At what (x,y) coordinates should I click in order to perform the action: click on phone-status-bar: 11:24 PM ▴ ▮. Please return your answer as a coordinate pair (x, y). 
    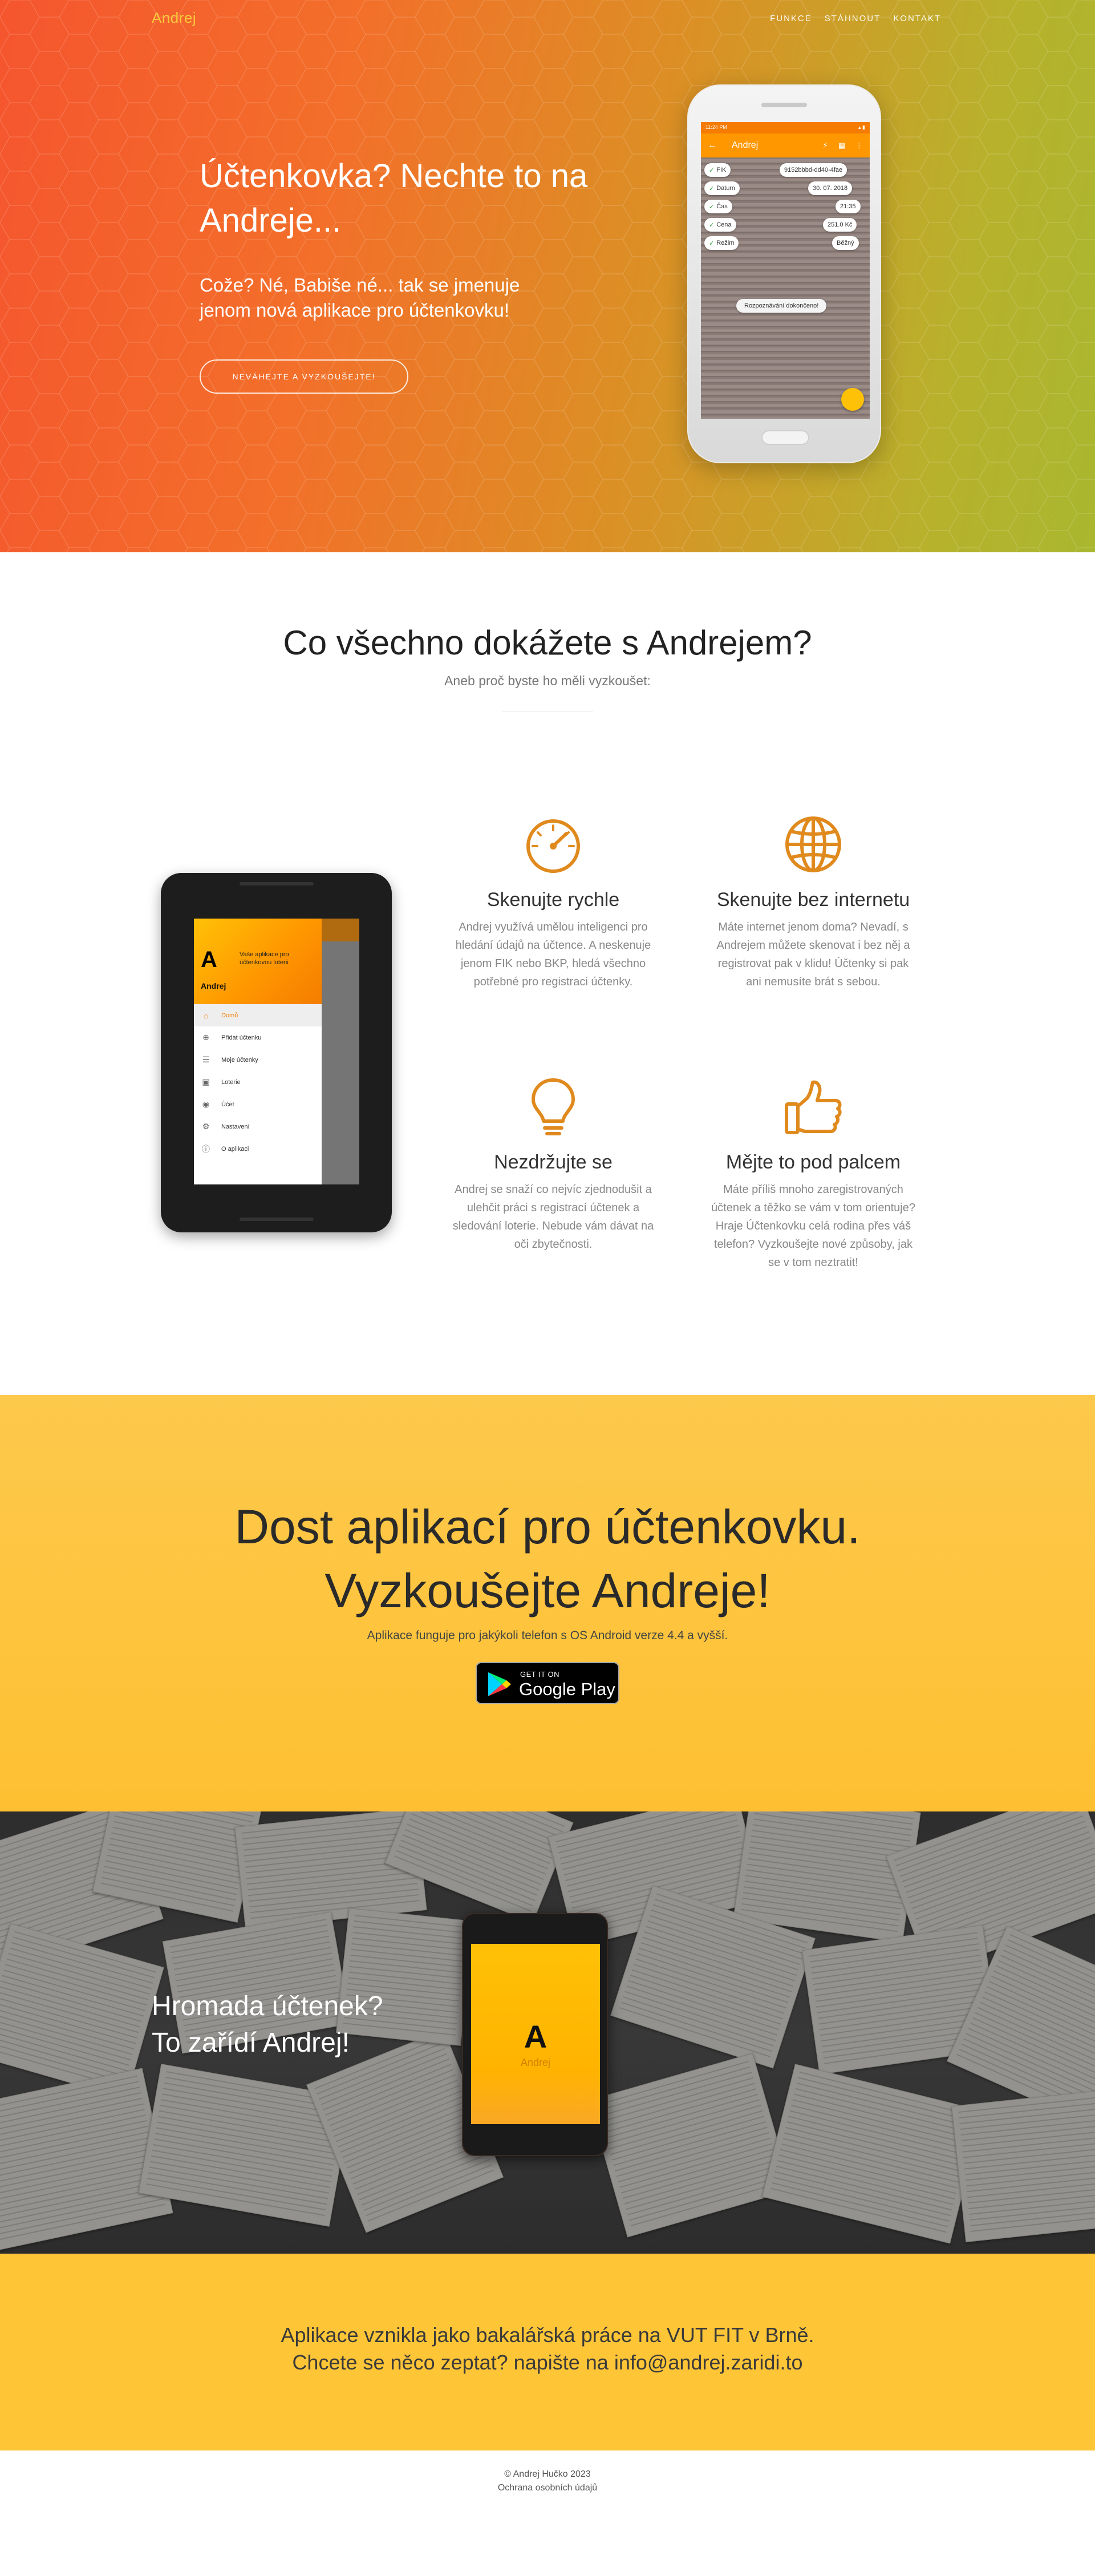
    Looking at the image, I should click on (785, 128).